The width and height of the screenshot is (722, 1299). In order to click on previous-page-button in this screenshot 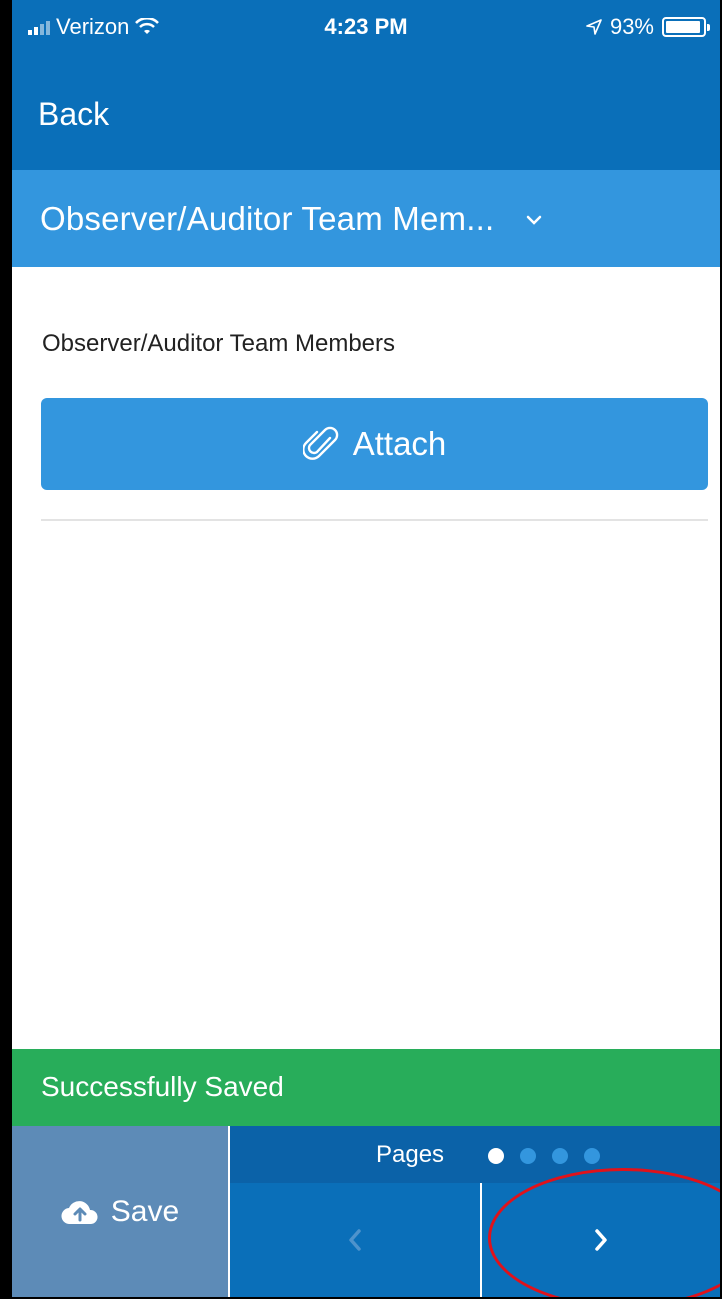, I will do `click(356, 1240)`.